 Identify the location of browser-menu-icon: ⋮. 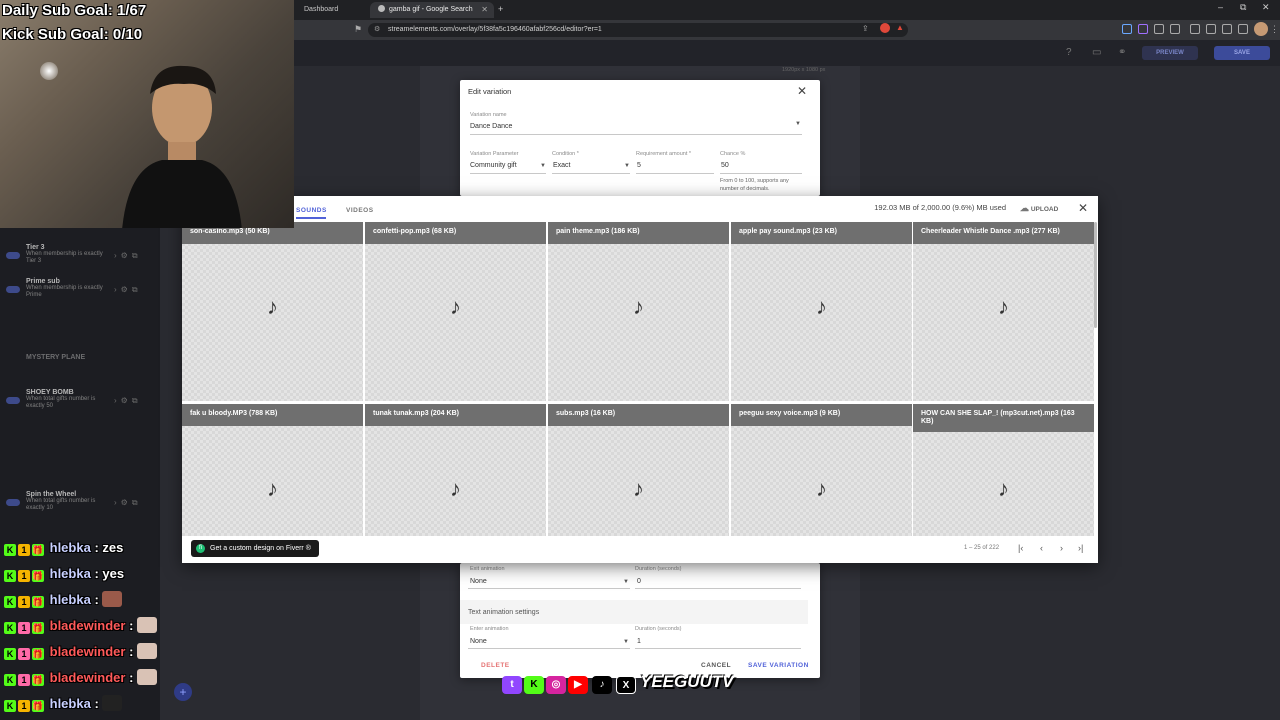
(1274, 29).